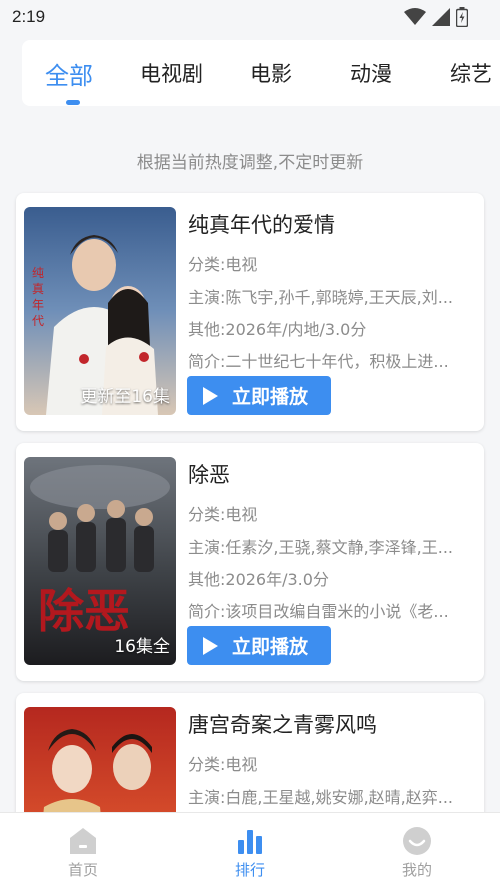 This screenshot has height=889, width=500. What do you see at coordinates (249, 870) in the screenshot?
I see `nav-ranking-label: 排行` at bounding box center [249, 870].